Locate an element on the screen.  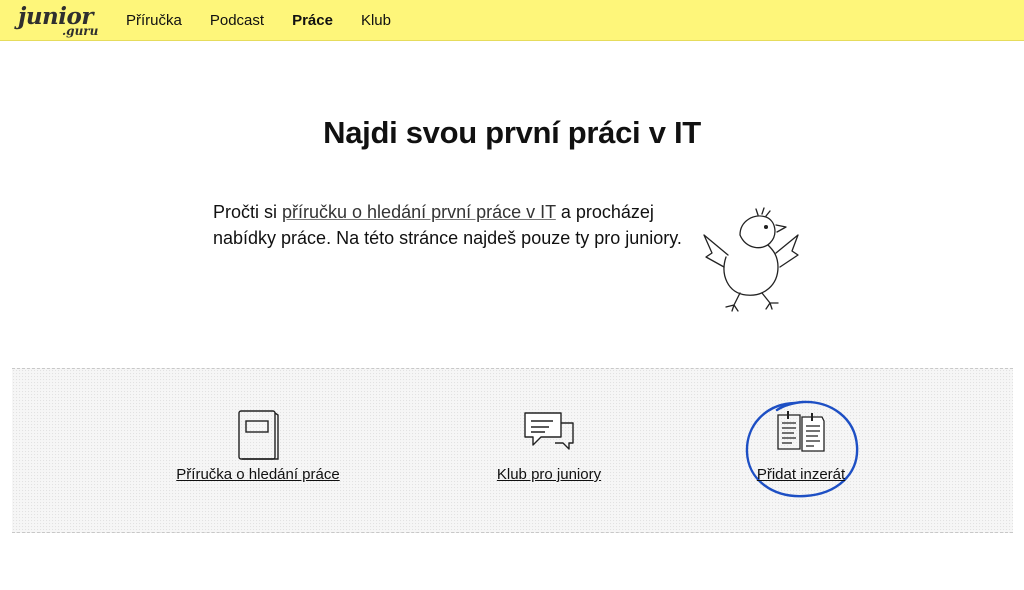
nav-link-club: Klub is located at coordinates (376, 20).